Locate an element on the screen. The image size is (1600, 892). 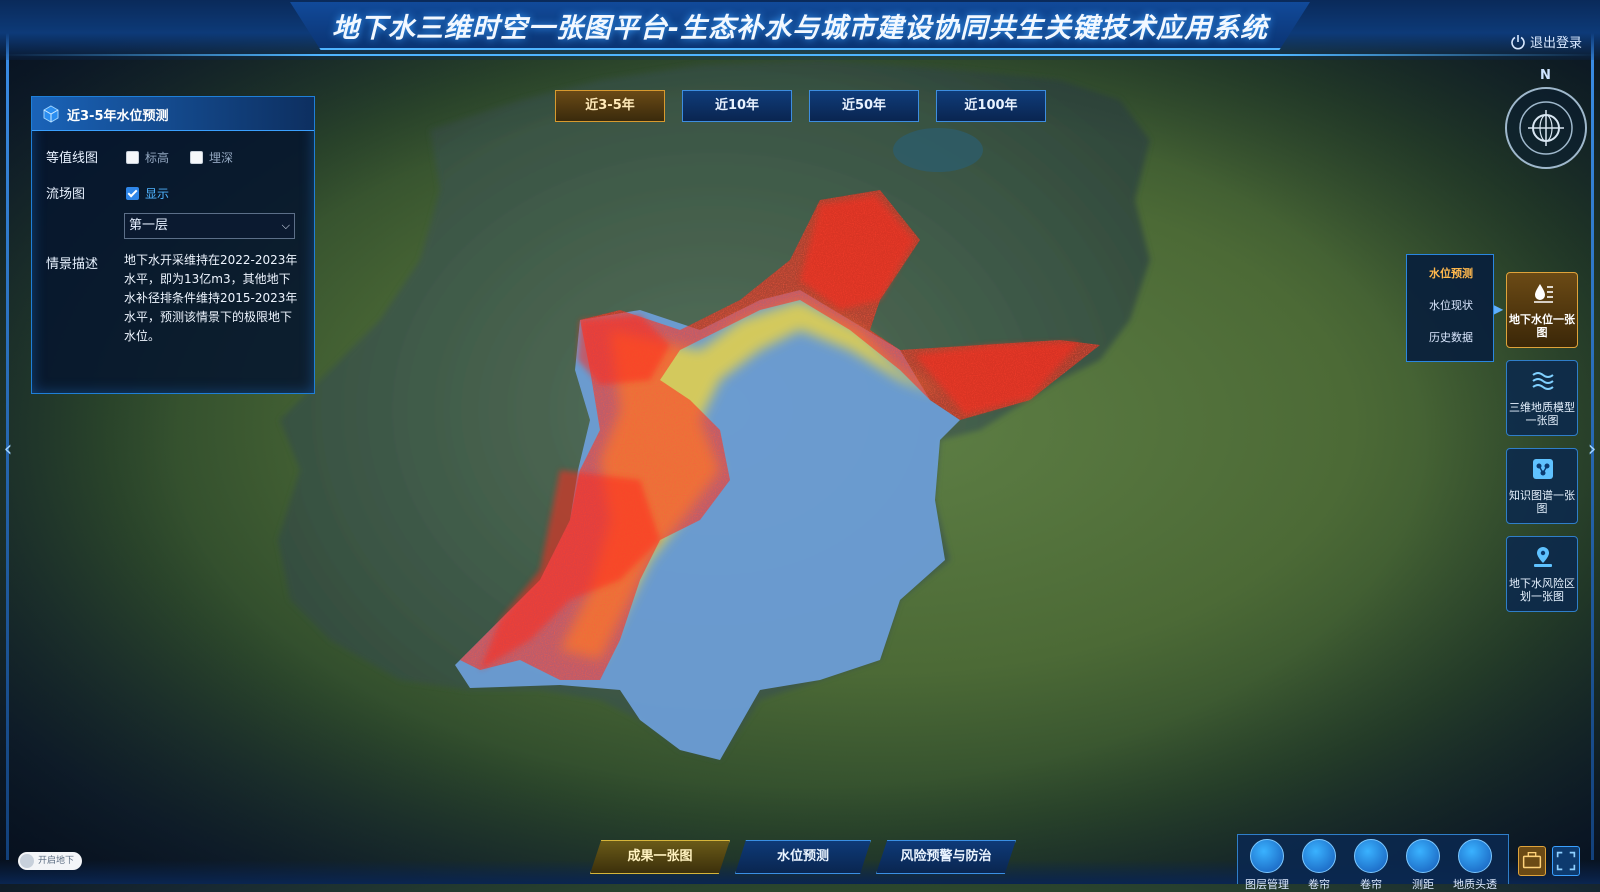
side-button-label: 地下水位一张图 is located at coordinates (1542, 326).